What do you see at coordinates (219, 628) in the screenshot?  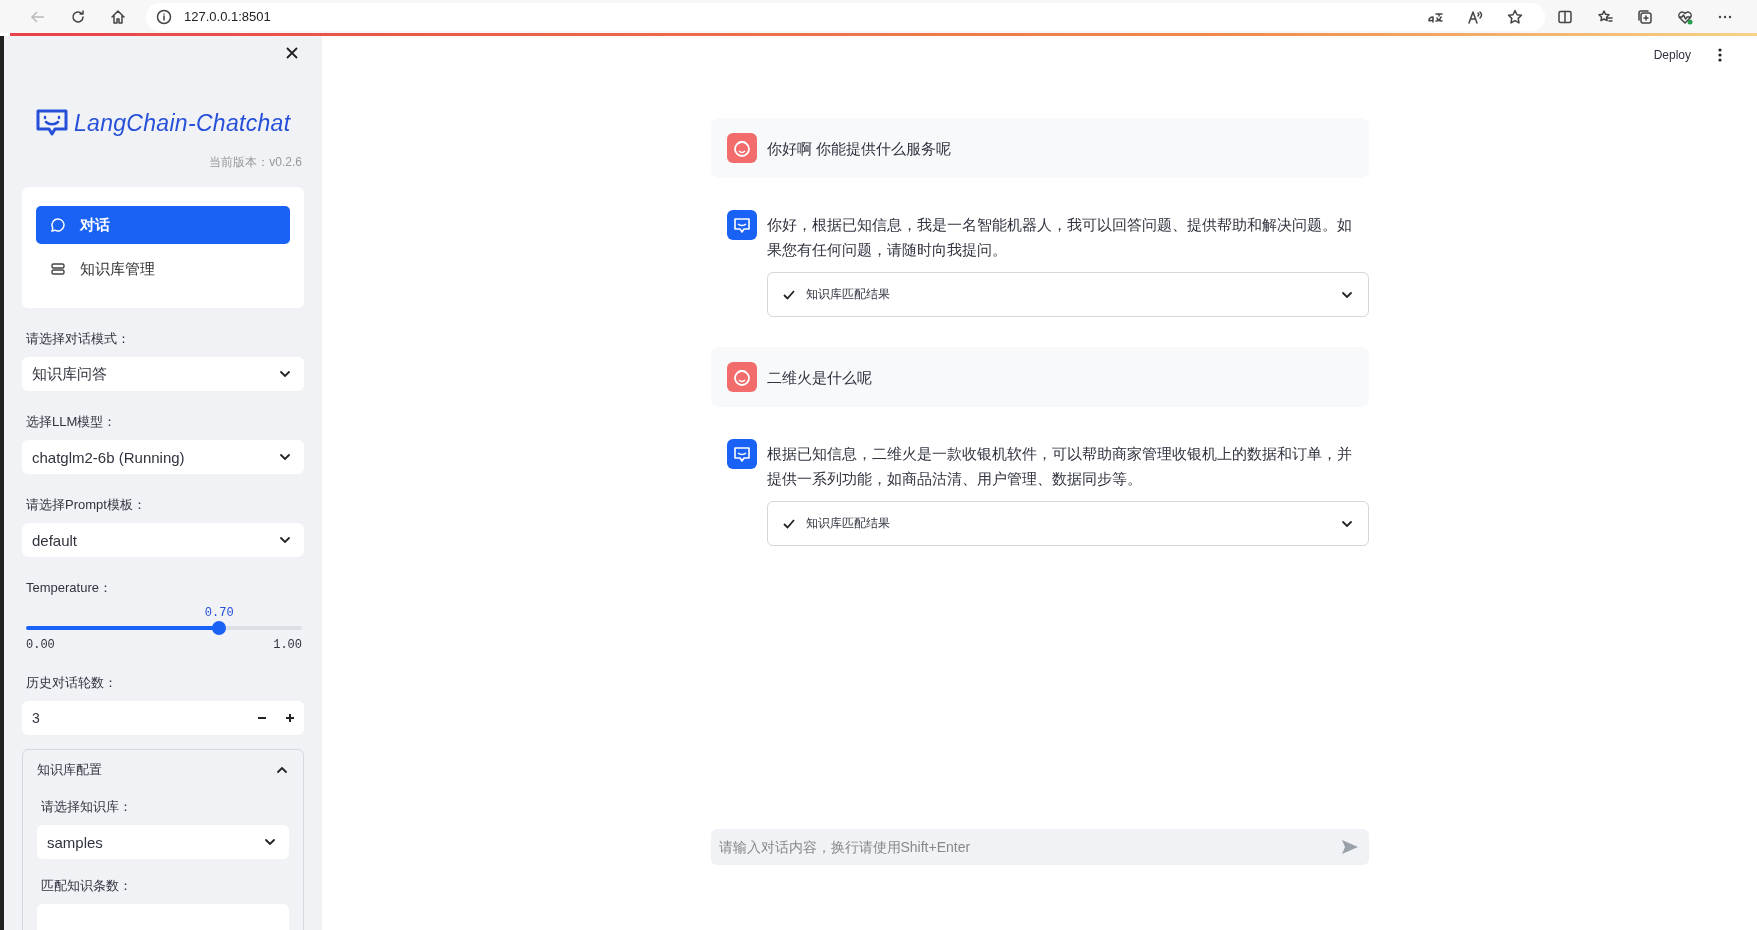 I see `slider-thumb` at bounding box center [219, 628].